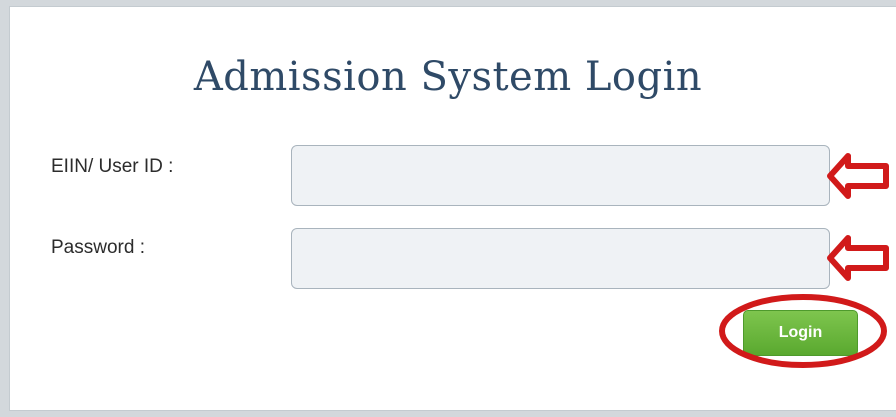  Describe the element at coordinates (112, 166) in the screenshot. I see `user-id-label: EIIN/ User ID :` at that location.